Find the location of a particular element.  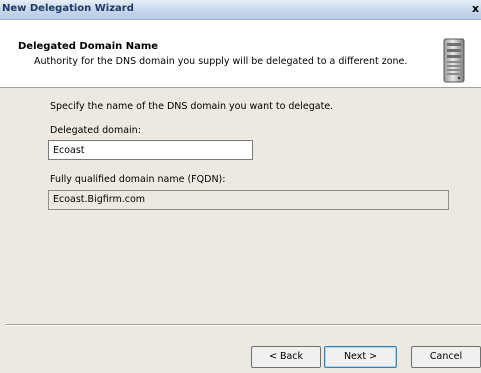

fqdn-field: Ecoast.Bigfirm.com is located at coordinates (248, 200).